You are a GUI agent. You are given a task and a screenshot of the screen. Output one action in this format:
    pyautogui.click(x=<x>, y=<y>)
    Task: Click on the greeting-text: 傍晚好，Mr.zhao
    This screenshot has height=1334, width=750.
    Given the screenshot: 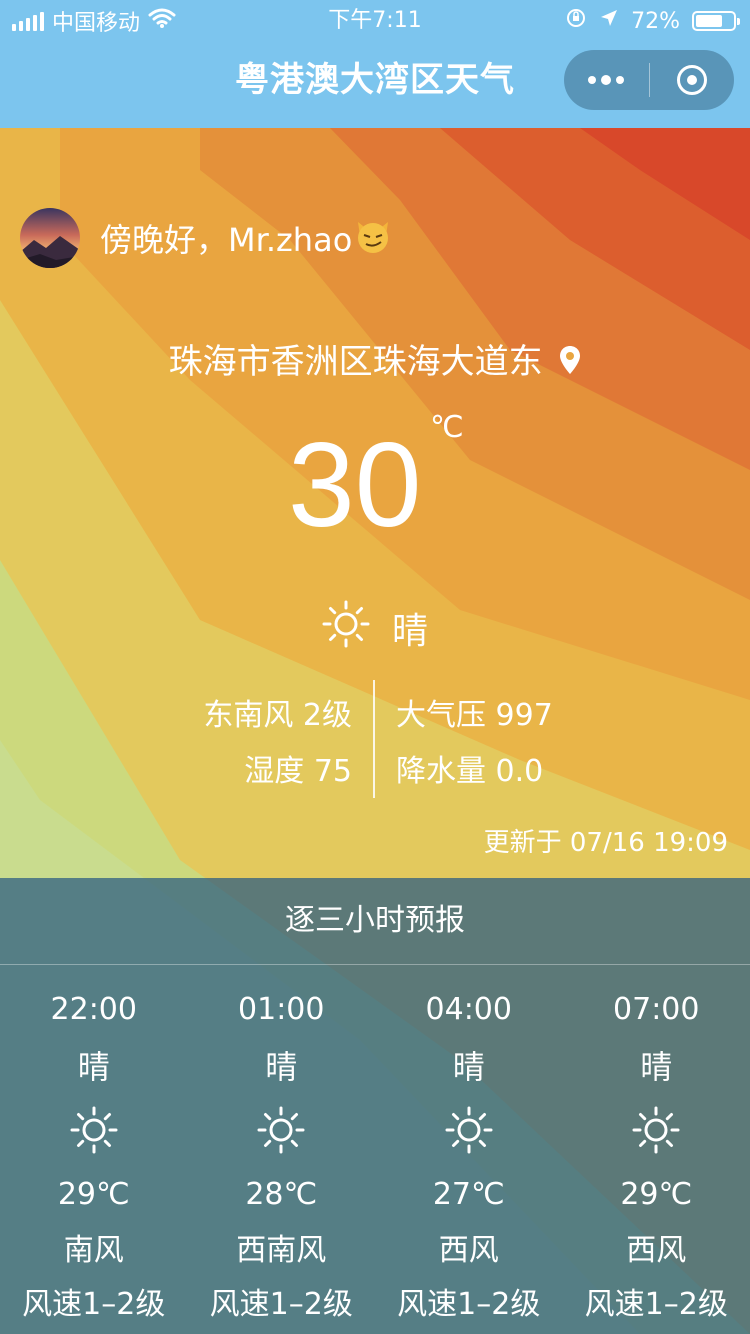 What is the action you would take?
    pyautogui.click(x=226, y=240)
    